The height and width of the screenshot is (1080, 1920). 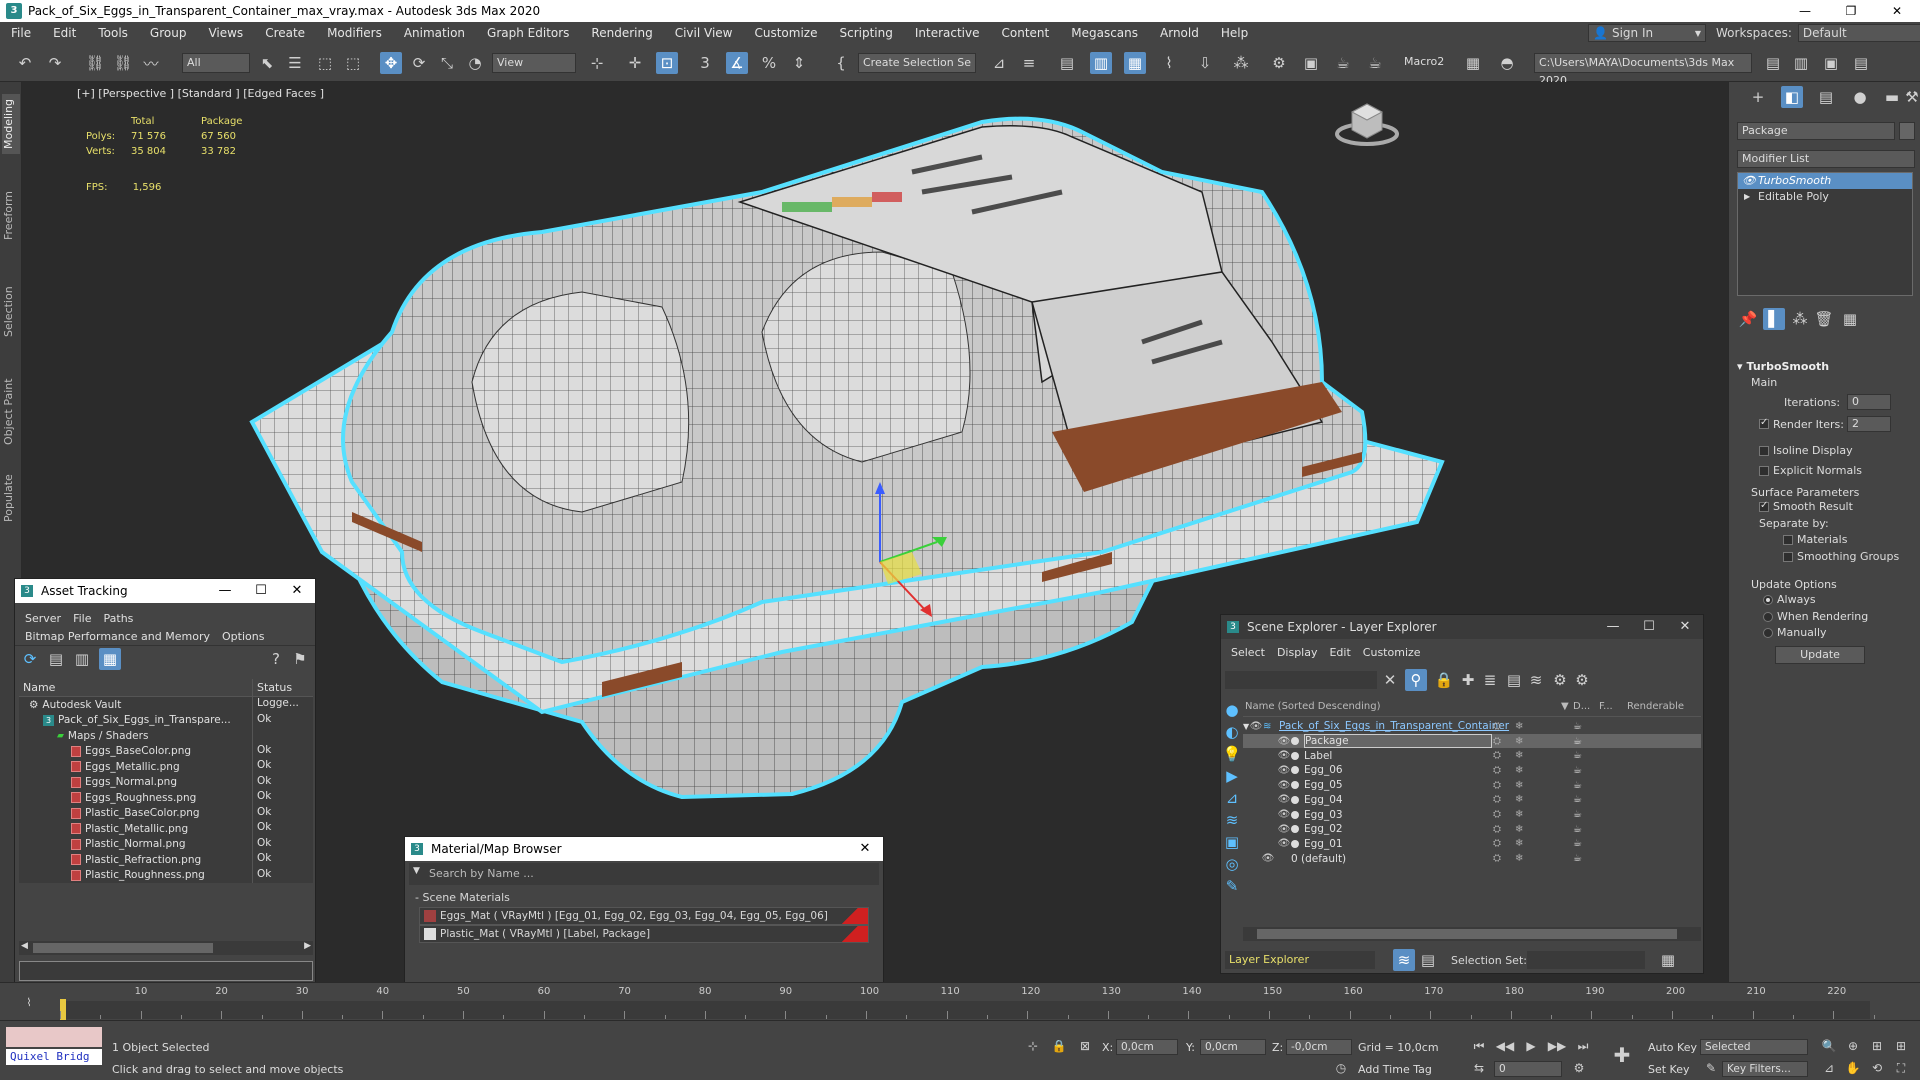 I want to click on project-folder-icon: ▤, so click(x=1773, y=63).